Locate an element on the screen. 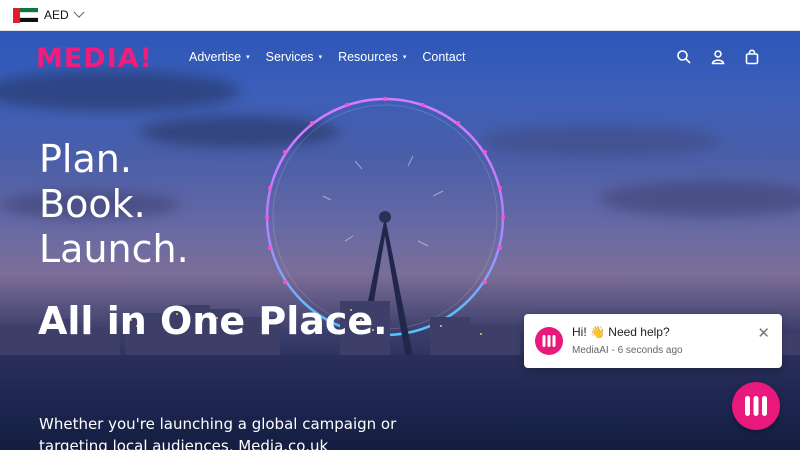 This screenshot has height=450, width=800. nav-item-resources: Resources ▾ is located at coordinates (372, 57).